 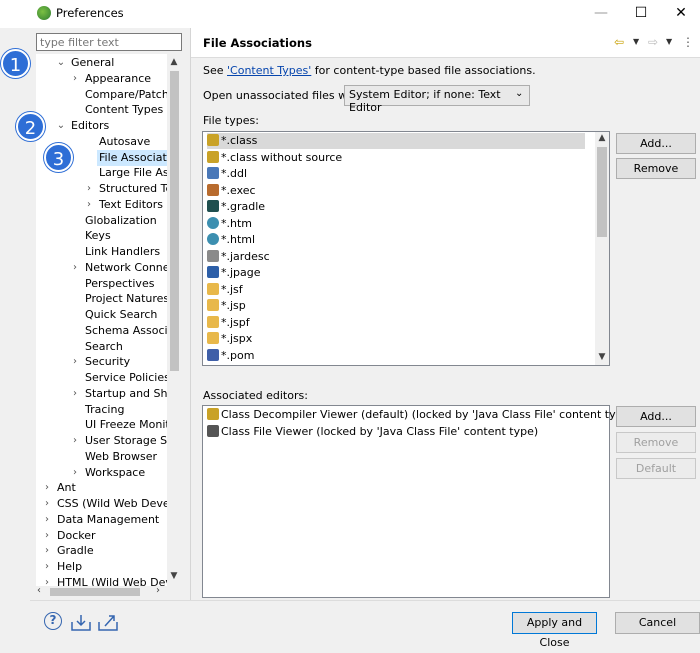 I want to click on tree-item: Web Browser, so click(x=101, y=457).